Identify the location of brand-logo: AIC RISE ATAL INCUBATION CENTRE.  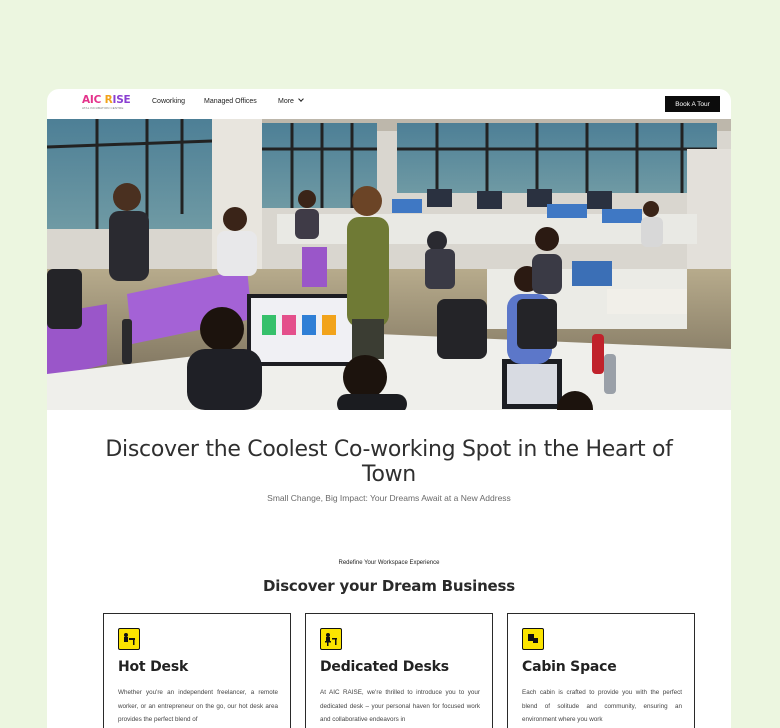
(106, 103).